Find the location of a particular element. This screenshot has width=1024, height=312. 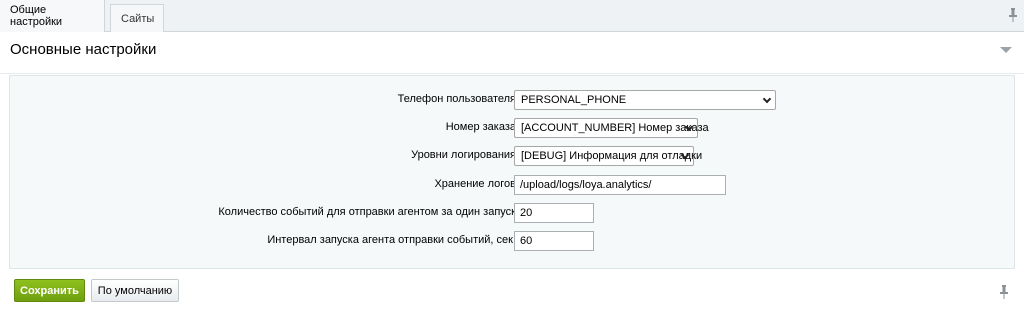

log-levels-select: [DEBUG] Информация для отладки is located at coordinates (608, 156).